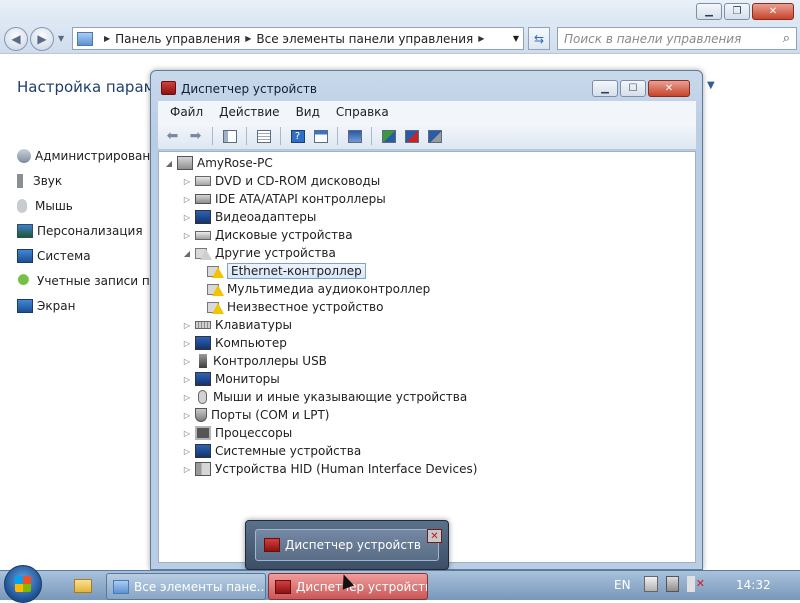 This screenshot has height=603, width=800. Describe the element at coordinates (87, 205) in the screenshot. I see `cp-item-mouse: Мышь` at that location.